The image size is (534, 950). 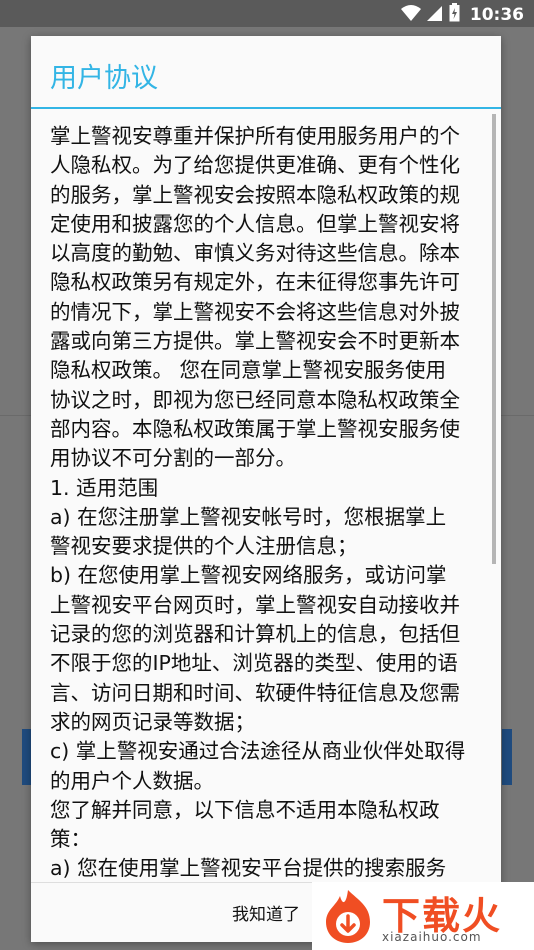 I want to click on scrollbar, so click(x=494, y=339).